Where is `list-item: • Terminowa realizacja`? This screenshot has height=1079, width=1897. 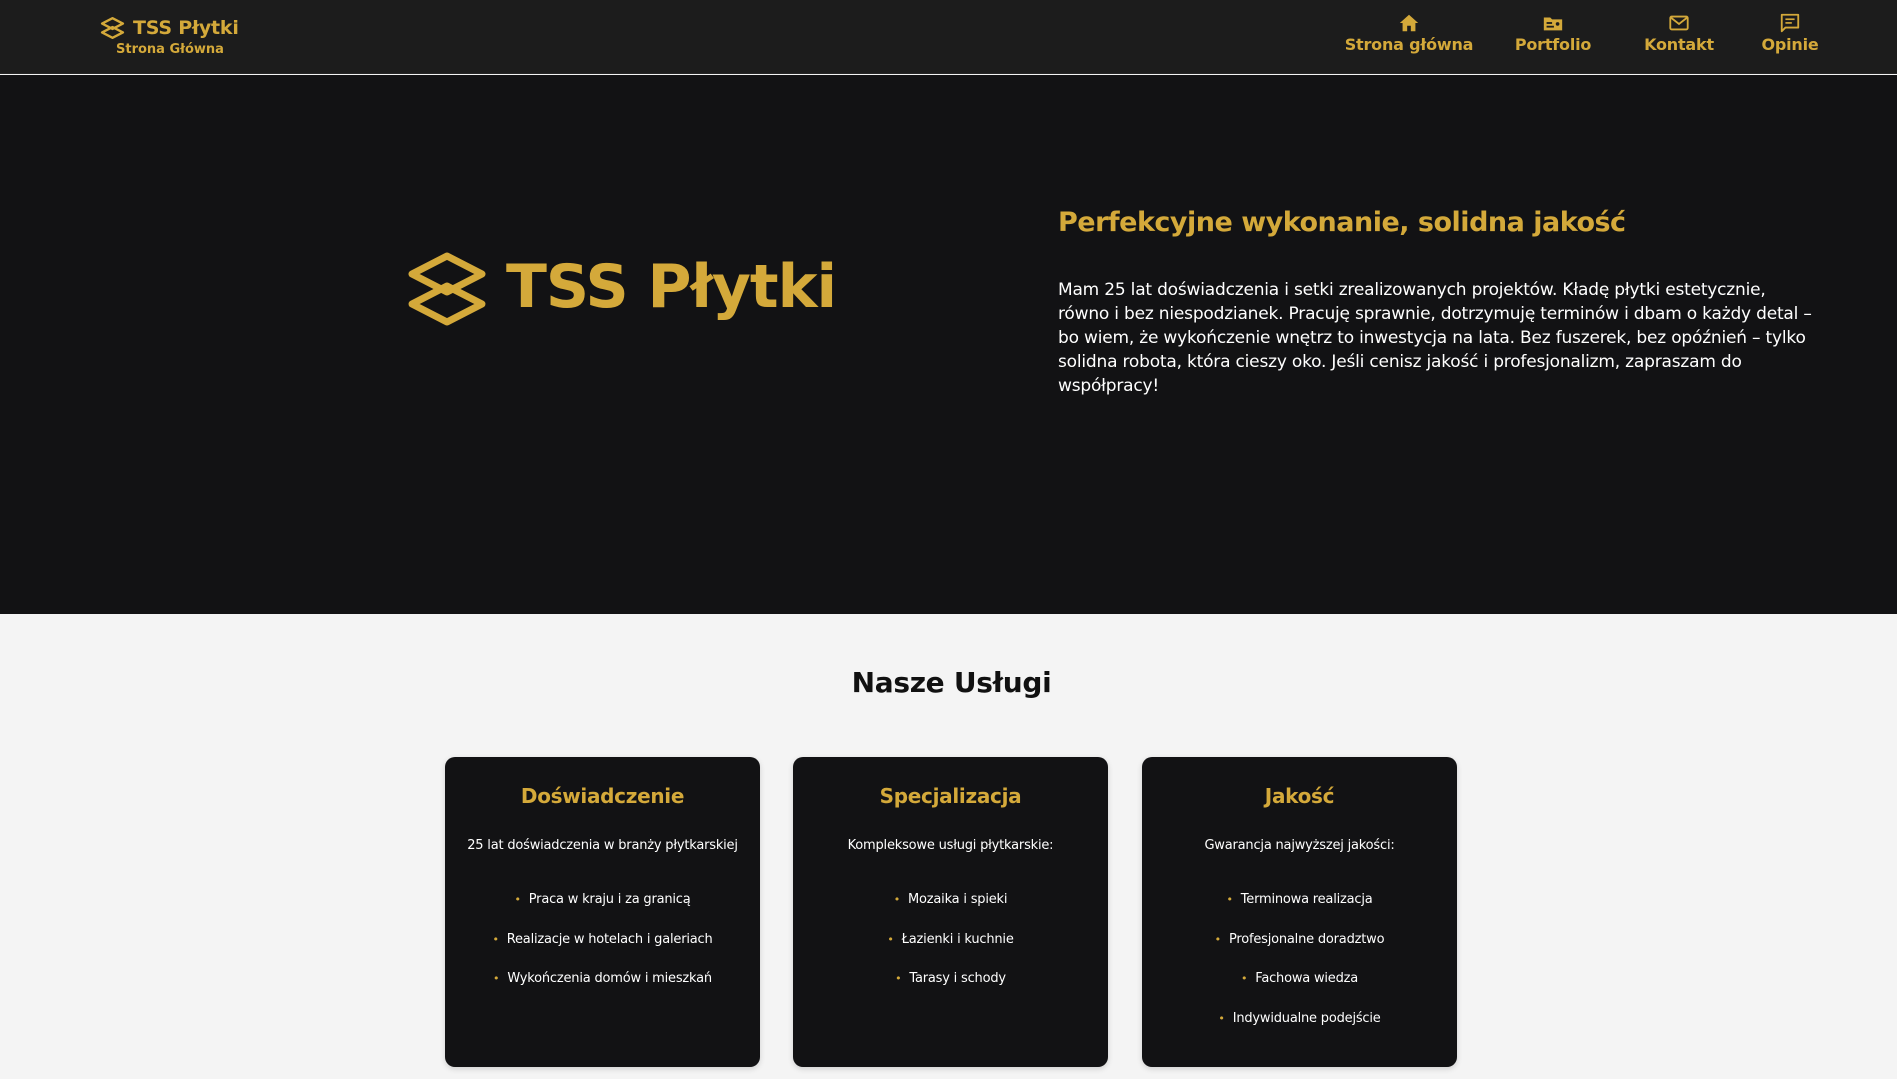
list-item: • Terminowa realizacja is located at coordinates (1299, 899).